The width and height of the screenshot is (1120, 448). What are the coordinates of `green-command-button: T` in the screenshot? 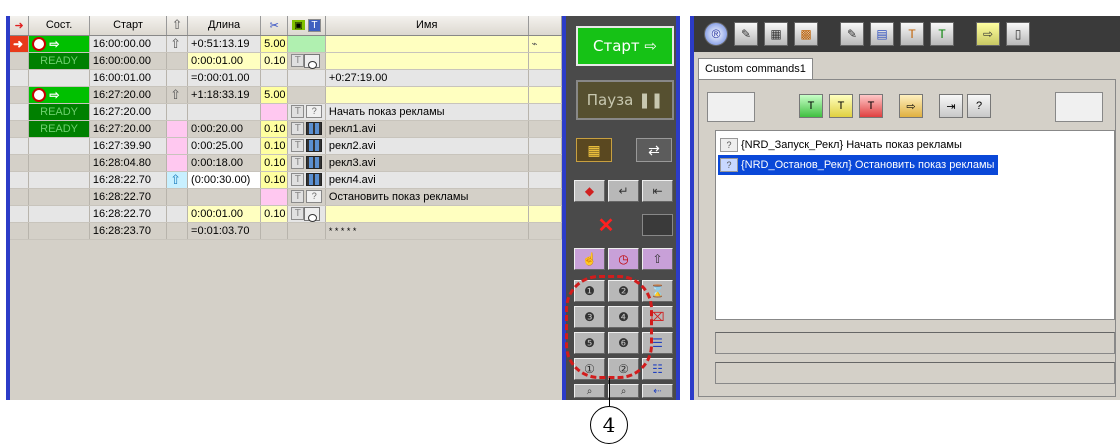 It's located at (811, 106).